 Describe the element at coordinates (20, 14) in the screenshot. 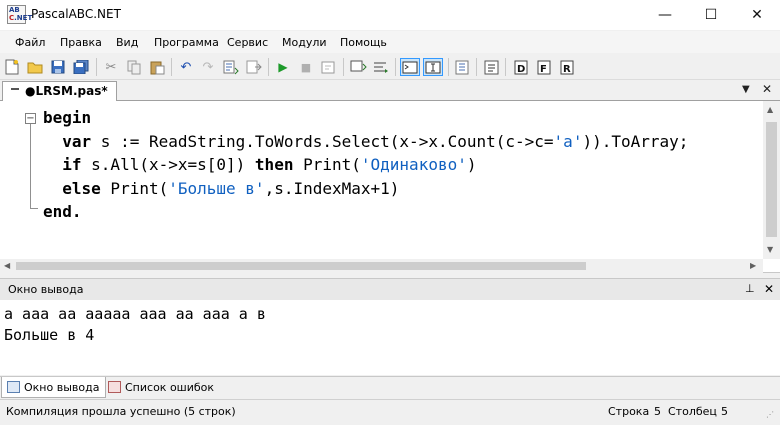

I see `app-logo-icon: AB C.NET` at that location.